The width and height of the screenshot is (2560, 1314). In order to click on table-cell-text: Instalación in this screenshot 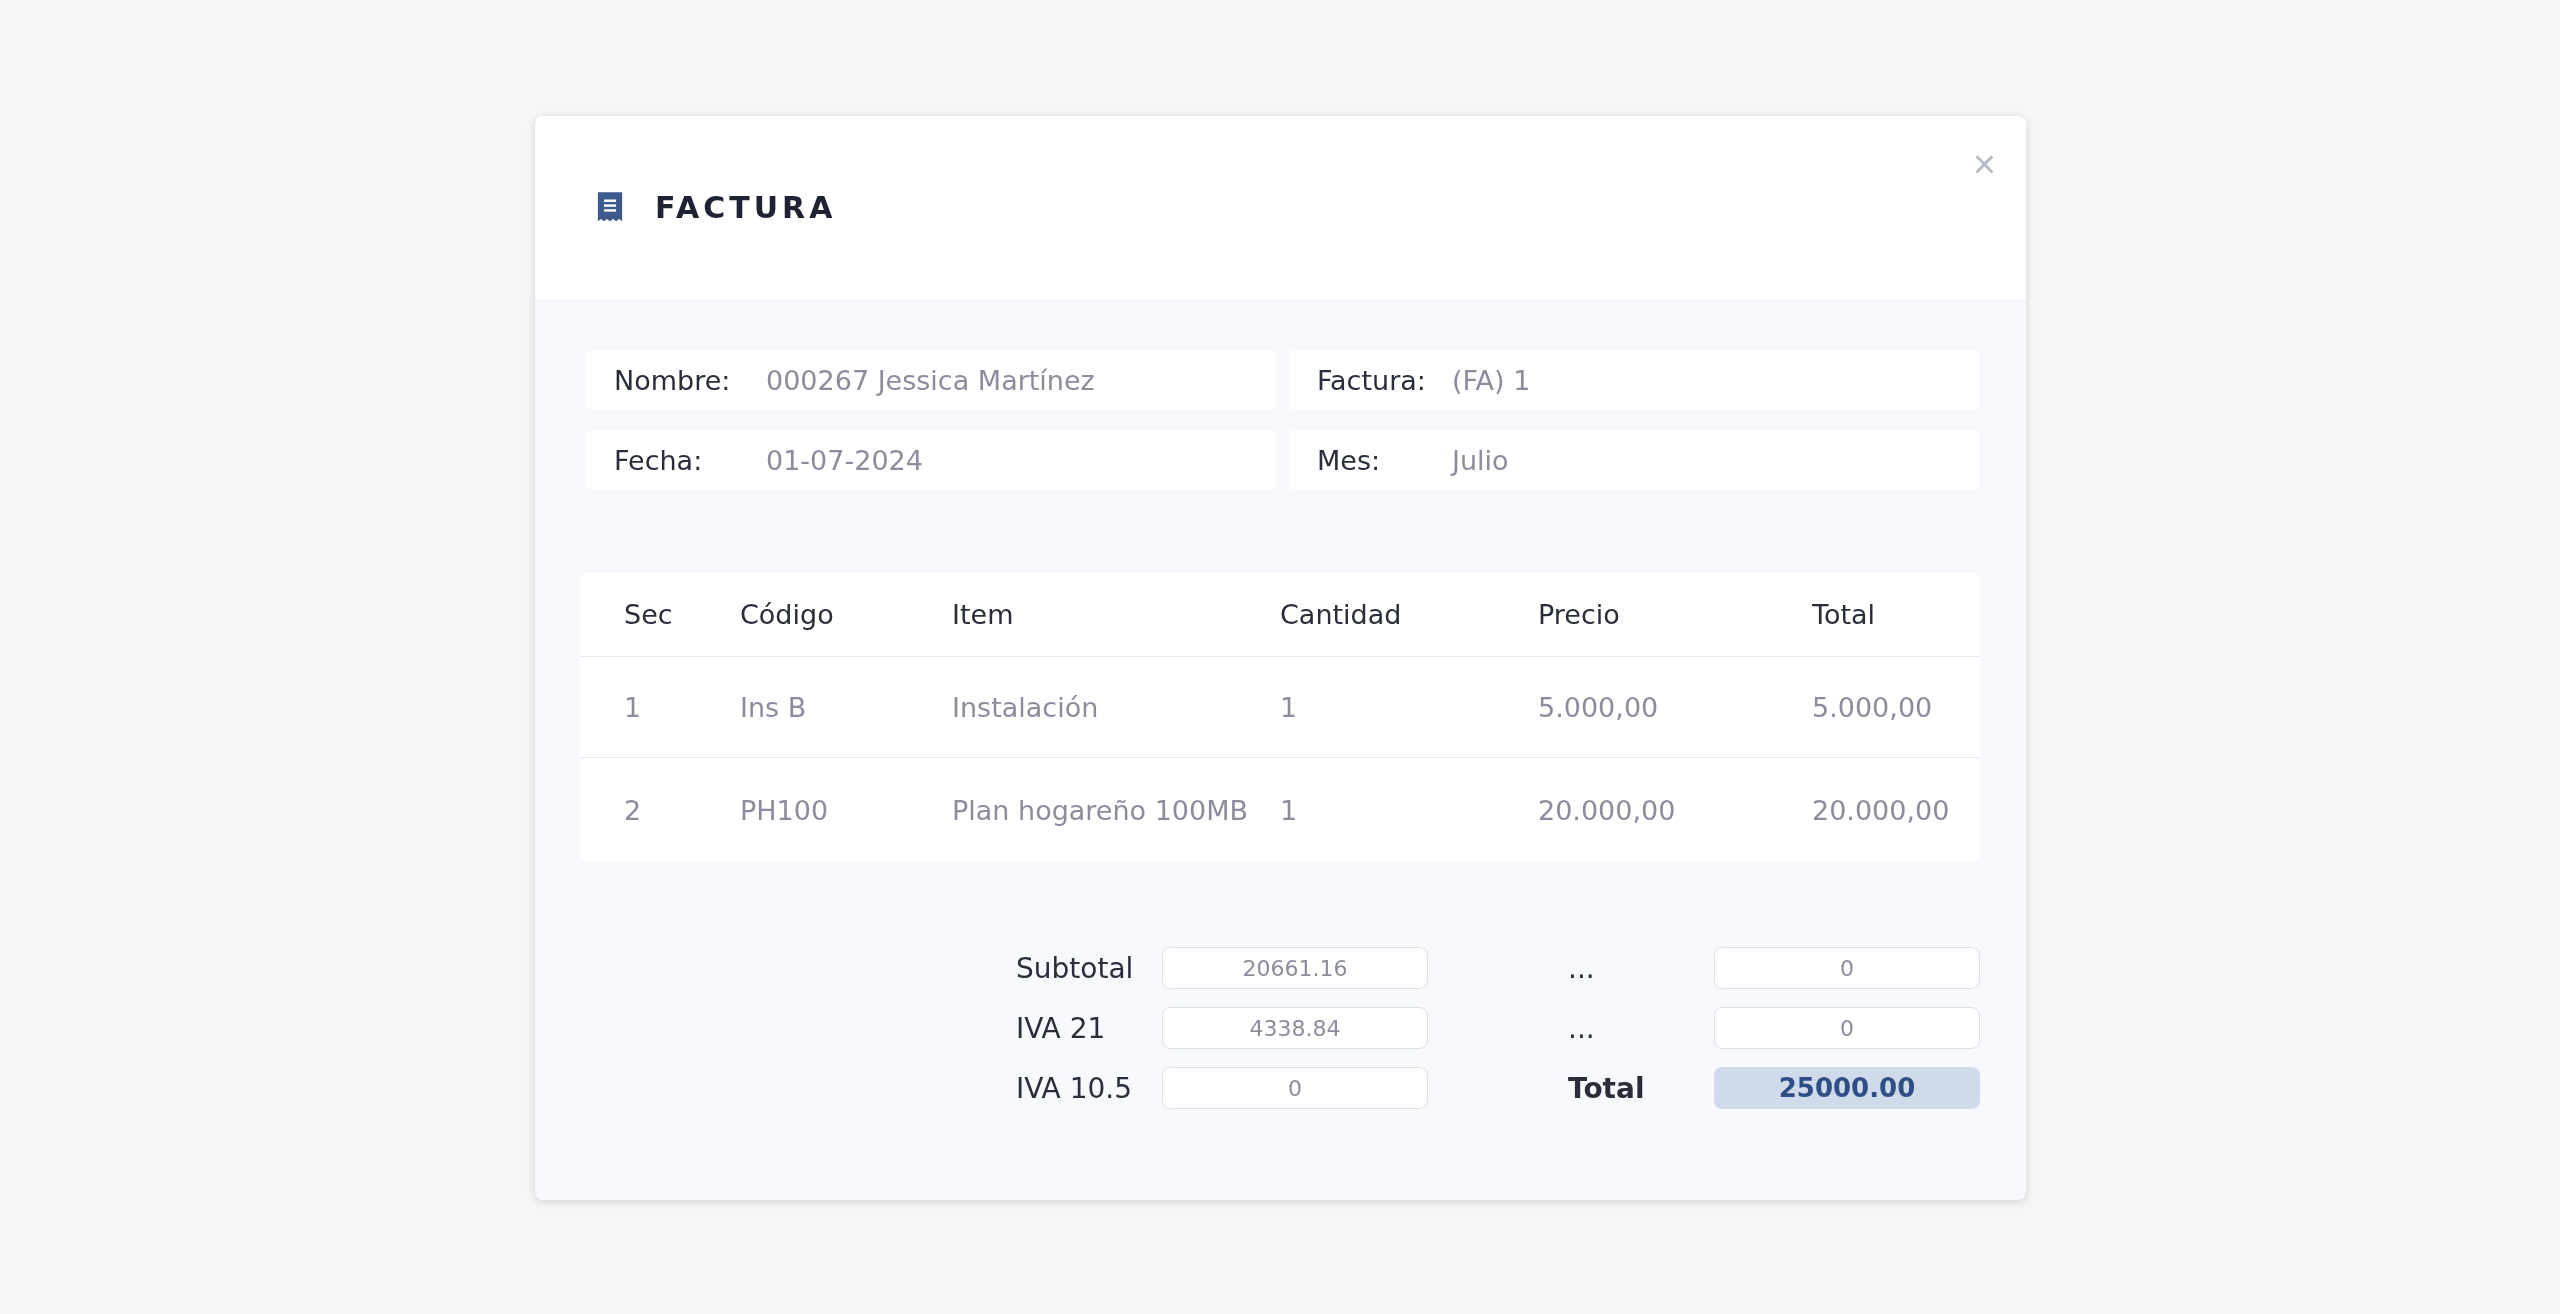, I will do `click(1026, 707)`.